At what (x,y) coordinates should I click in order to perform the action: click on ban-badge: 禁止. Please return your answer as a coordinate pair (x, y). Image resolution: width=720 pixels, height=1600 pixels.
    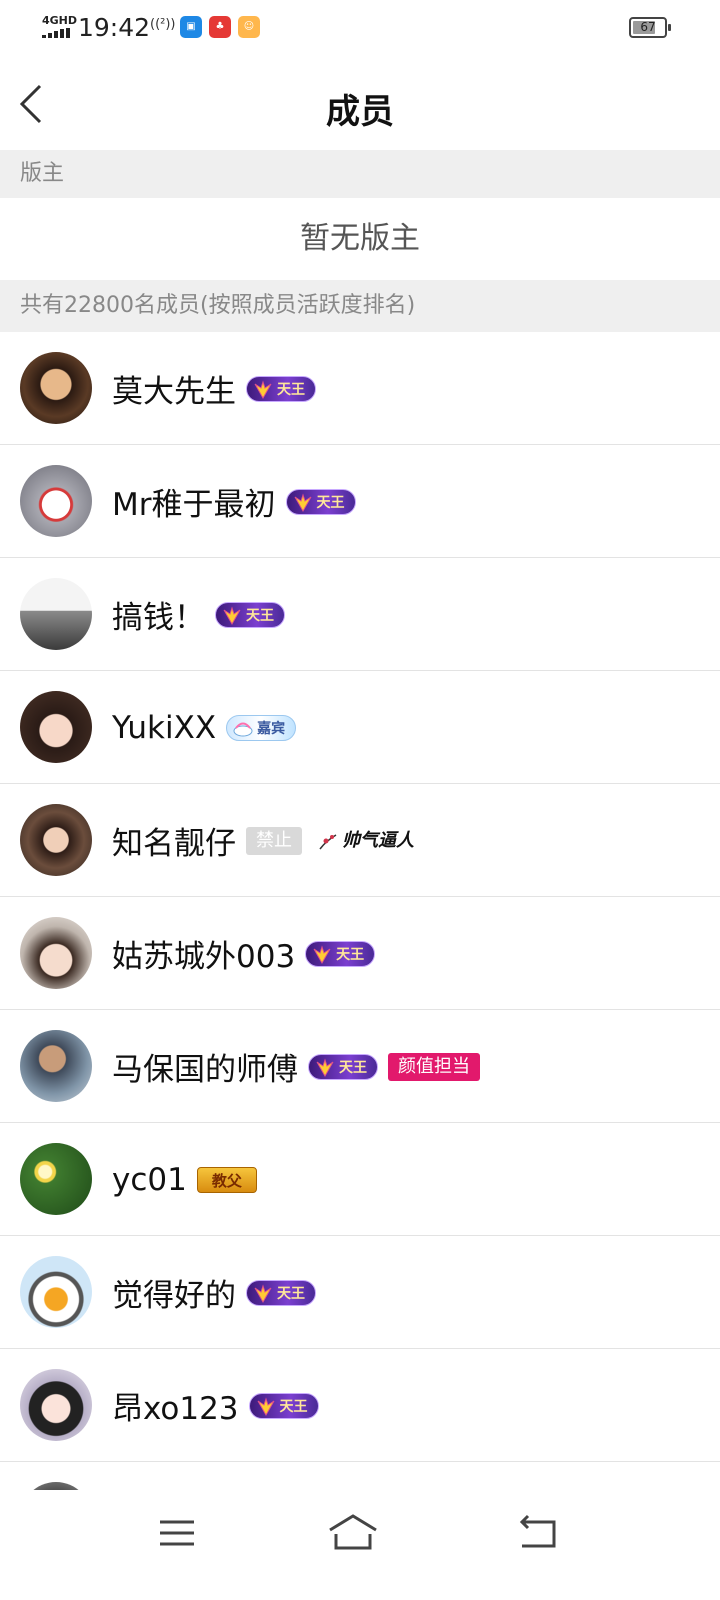
    Looking at the image, I should click on (274, 840).